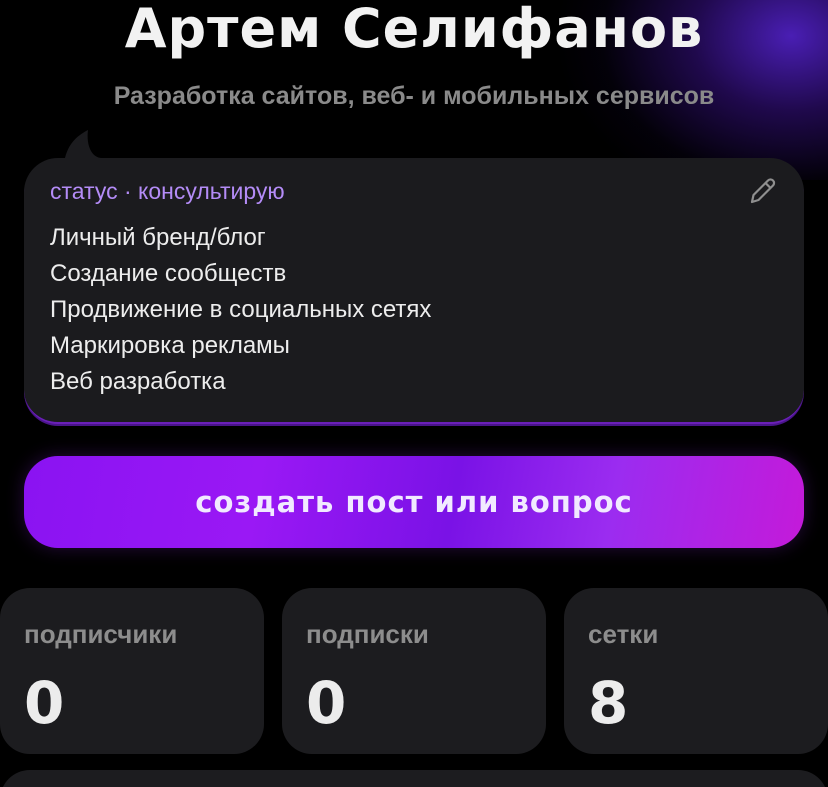  I want to click on stat-card-networks: сетки 8, so click(696, 671).